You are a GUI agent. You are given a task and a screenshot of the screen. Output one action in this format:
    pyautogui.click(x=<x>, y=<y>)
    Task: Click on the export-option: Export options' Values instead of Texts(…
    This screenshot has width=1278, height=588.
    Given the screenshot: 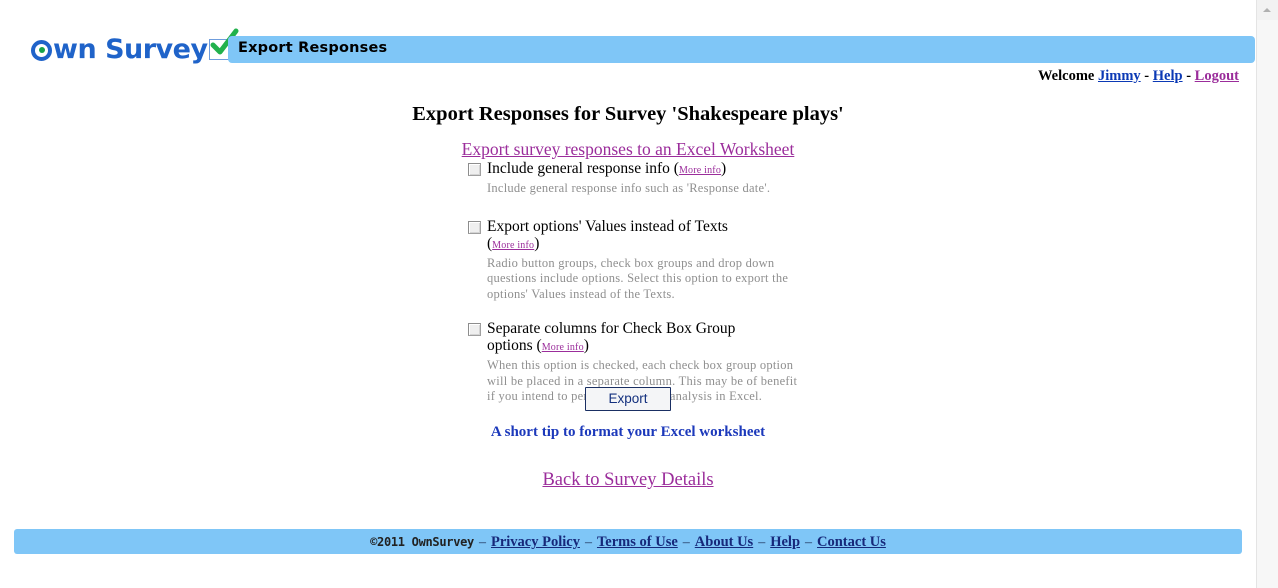 What is the action you would take?
    pyautogui.click(x=668, y=260)
    